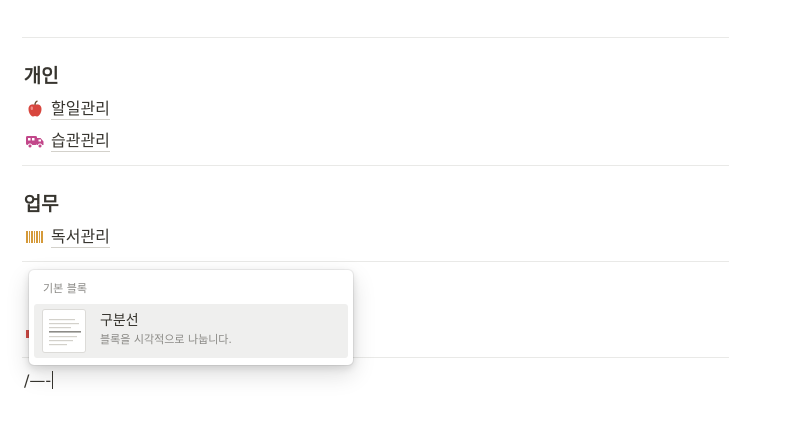  Describe the element at coordinates (35, 141) in the screenshot. I see `truck-icon` at that location.